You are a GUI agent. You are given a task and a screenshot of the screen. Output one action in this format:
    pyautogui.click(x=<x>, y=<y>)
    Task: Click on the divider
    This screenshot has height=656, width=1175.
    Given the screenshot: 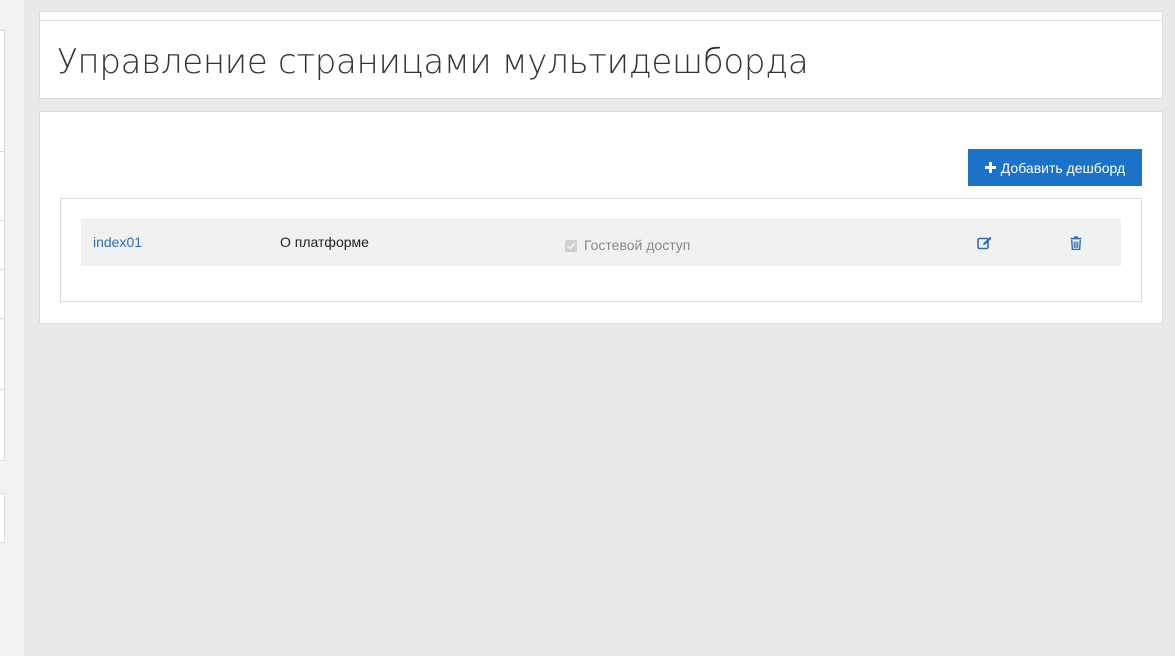 What is the action you would take?
    pyautogui.click(x=601, y=20)
    